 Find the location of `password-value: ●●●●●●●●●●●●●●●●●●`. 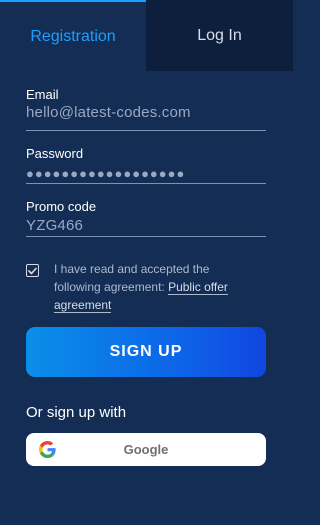

password-value: ●●●●●●●●●●●●●●●●●● is located at coordinates (105, 173).